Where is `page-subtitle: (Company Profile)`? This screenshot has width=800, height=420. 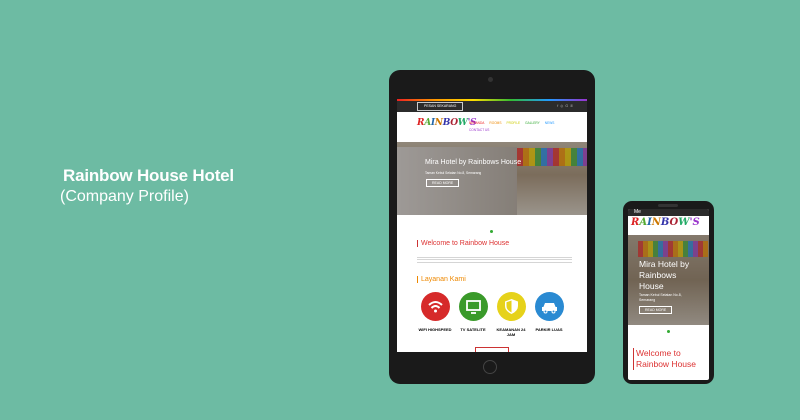
page-subtitle: (Company Profile) is located at coordinates (124, 196).